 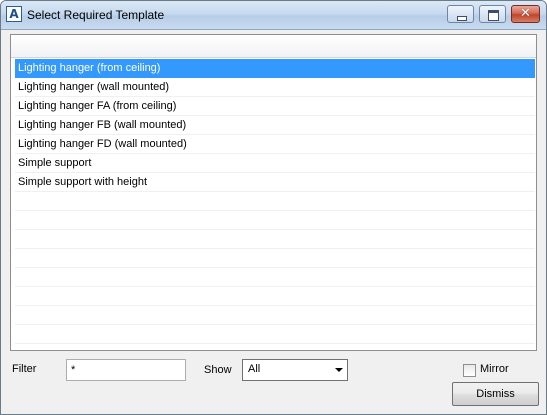 I want to click on title-bar: A Select Required Template ✕, so click(x=273, y=15).